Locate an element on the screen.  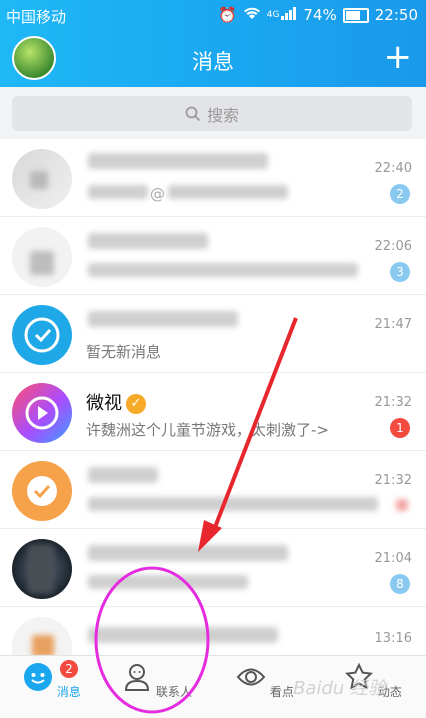
search-bar: 搜索 is located at coordinates (213, 113).